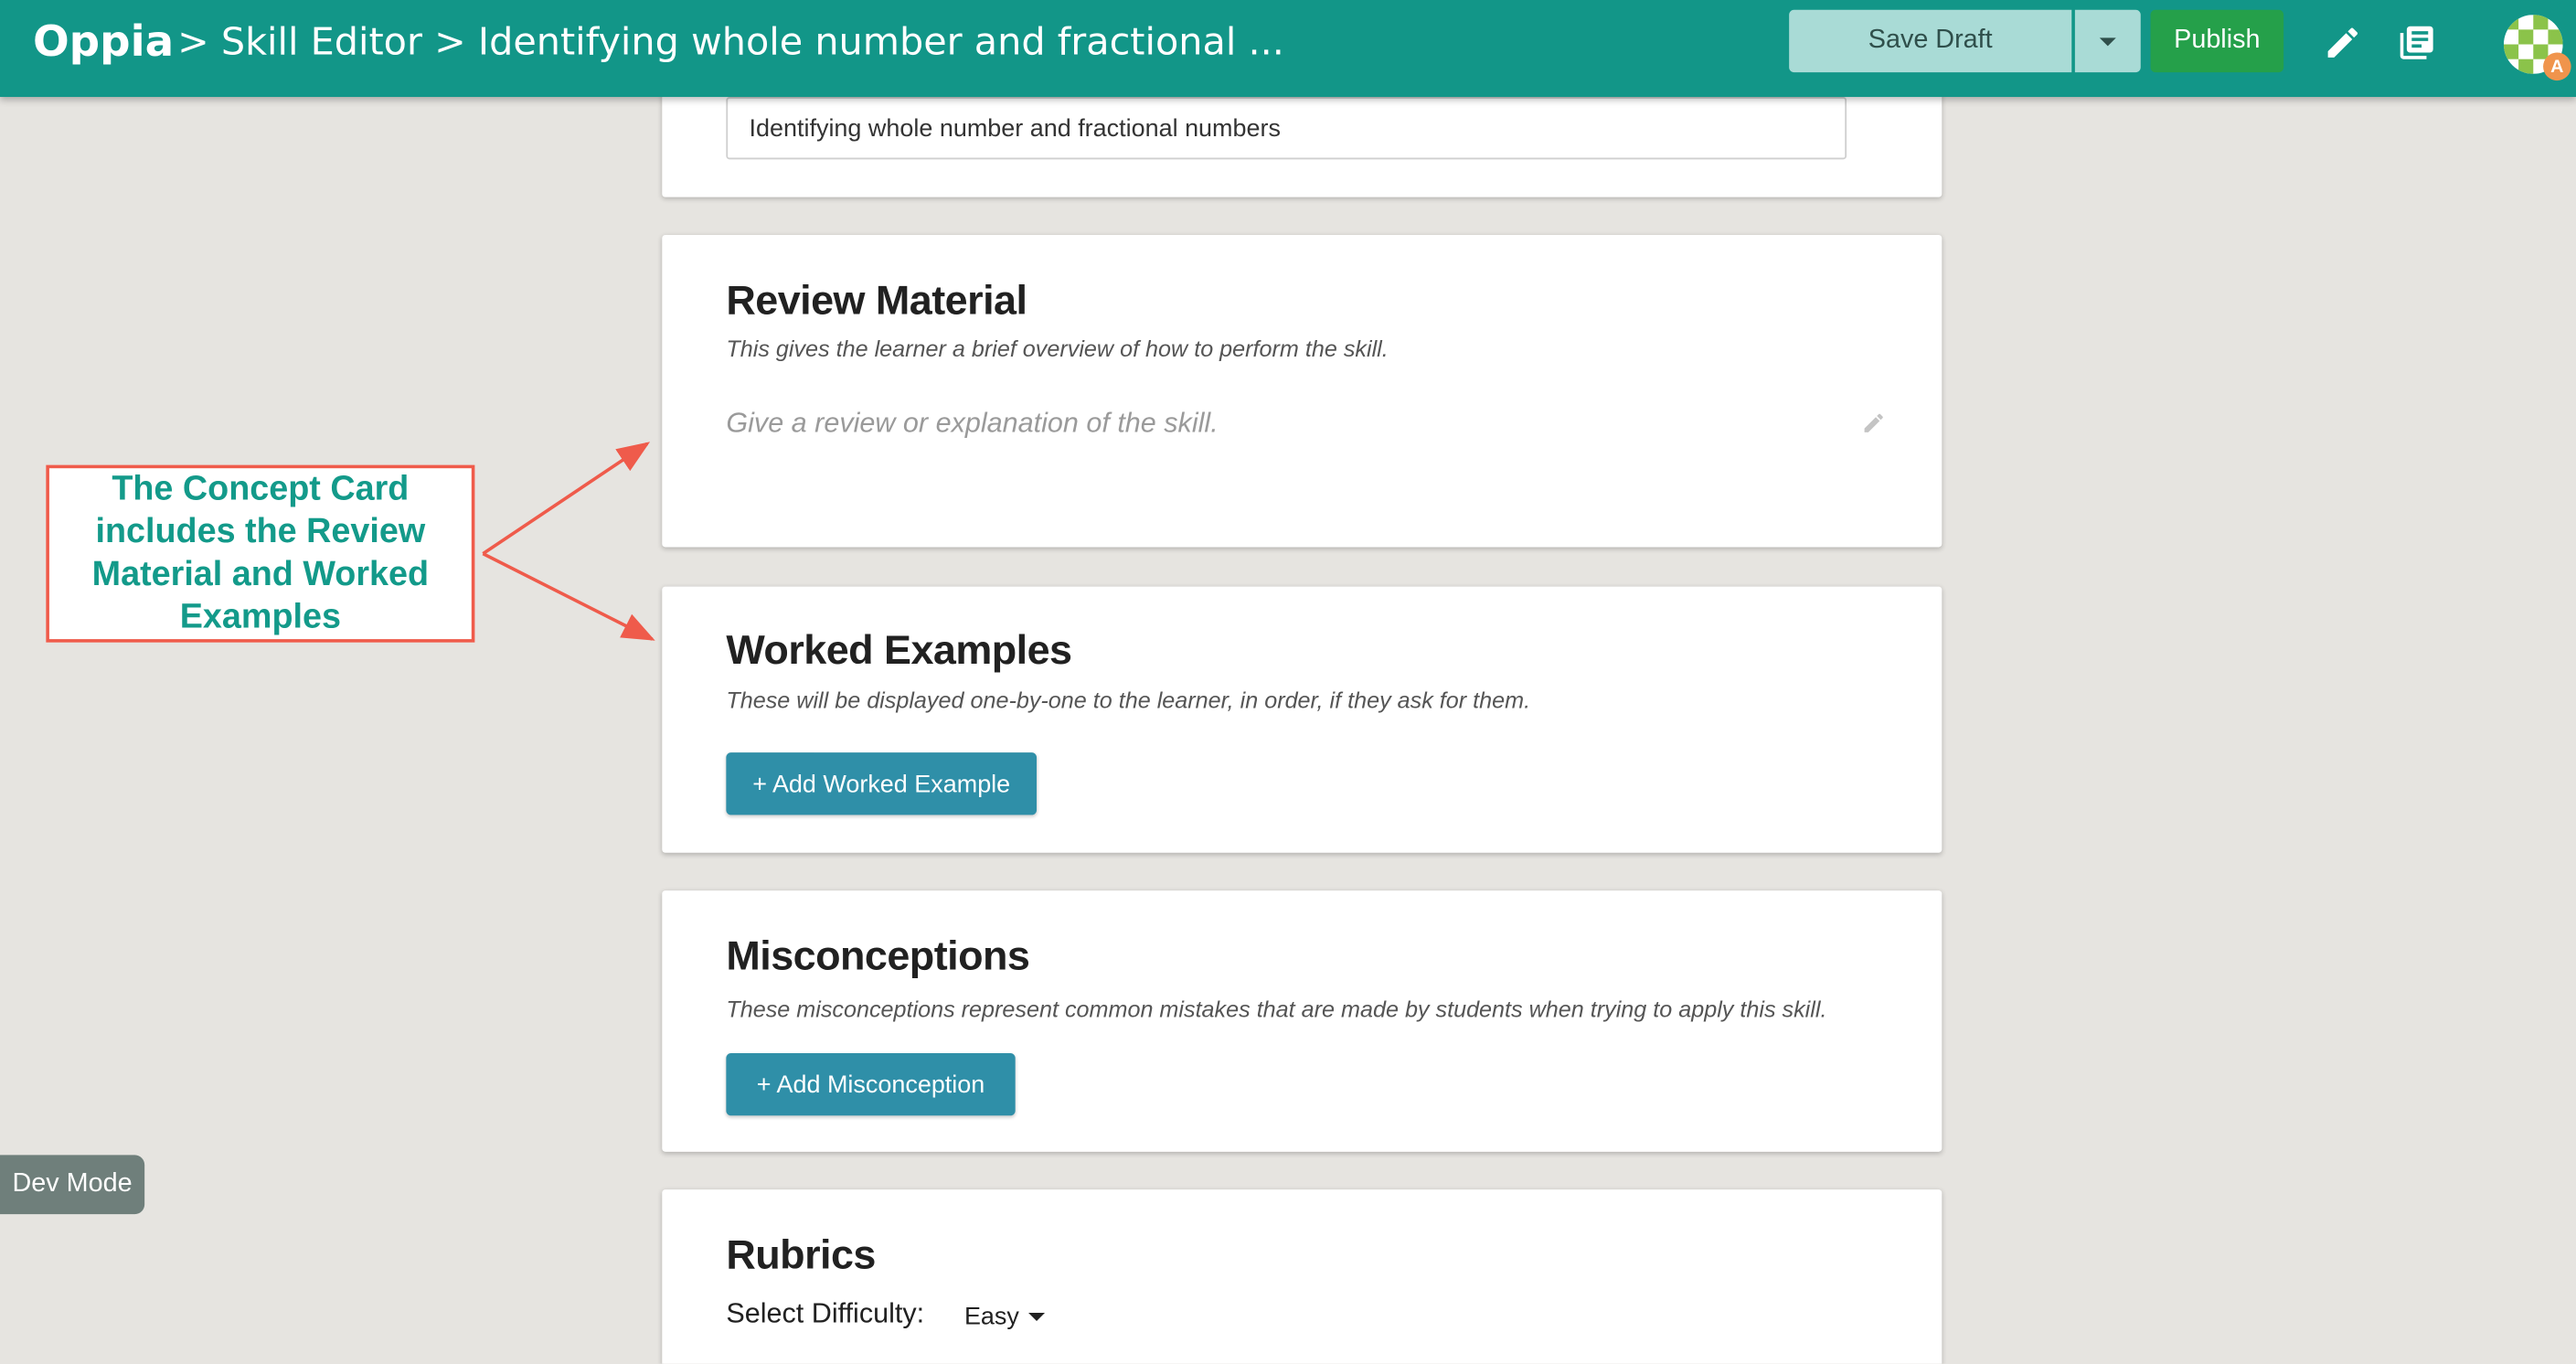 This screenshot has height=1364, width=2576. What do you see at coordinates (568, 541) in the screenshot?
I see `annotation-arrows` at bounding box center [568, 541].